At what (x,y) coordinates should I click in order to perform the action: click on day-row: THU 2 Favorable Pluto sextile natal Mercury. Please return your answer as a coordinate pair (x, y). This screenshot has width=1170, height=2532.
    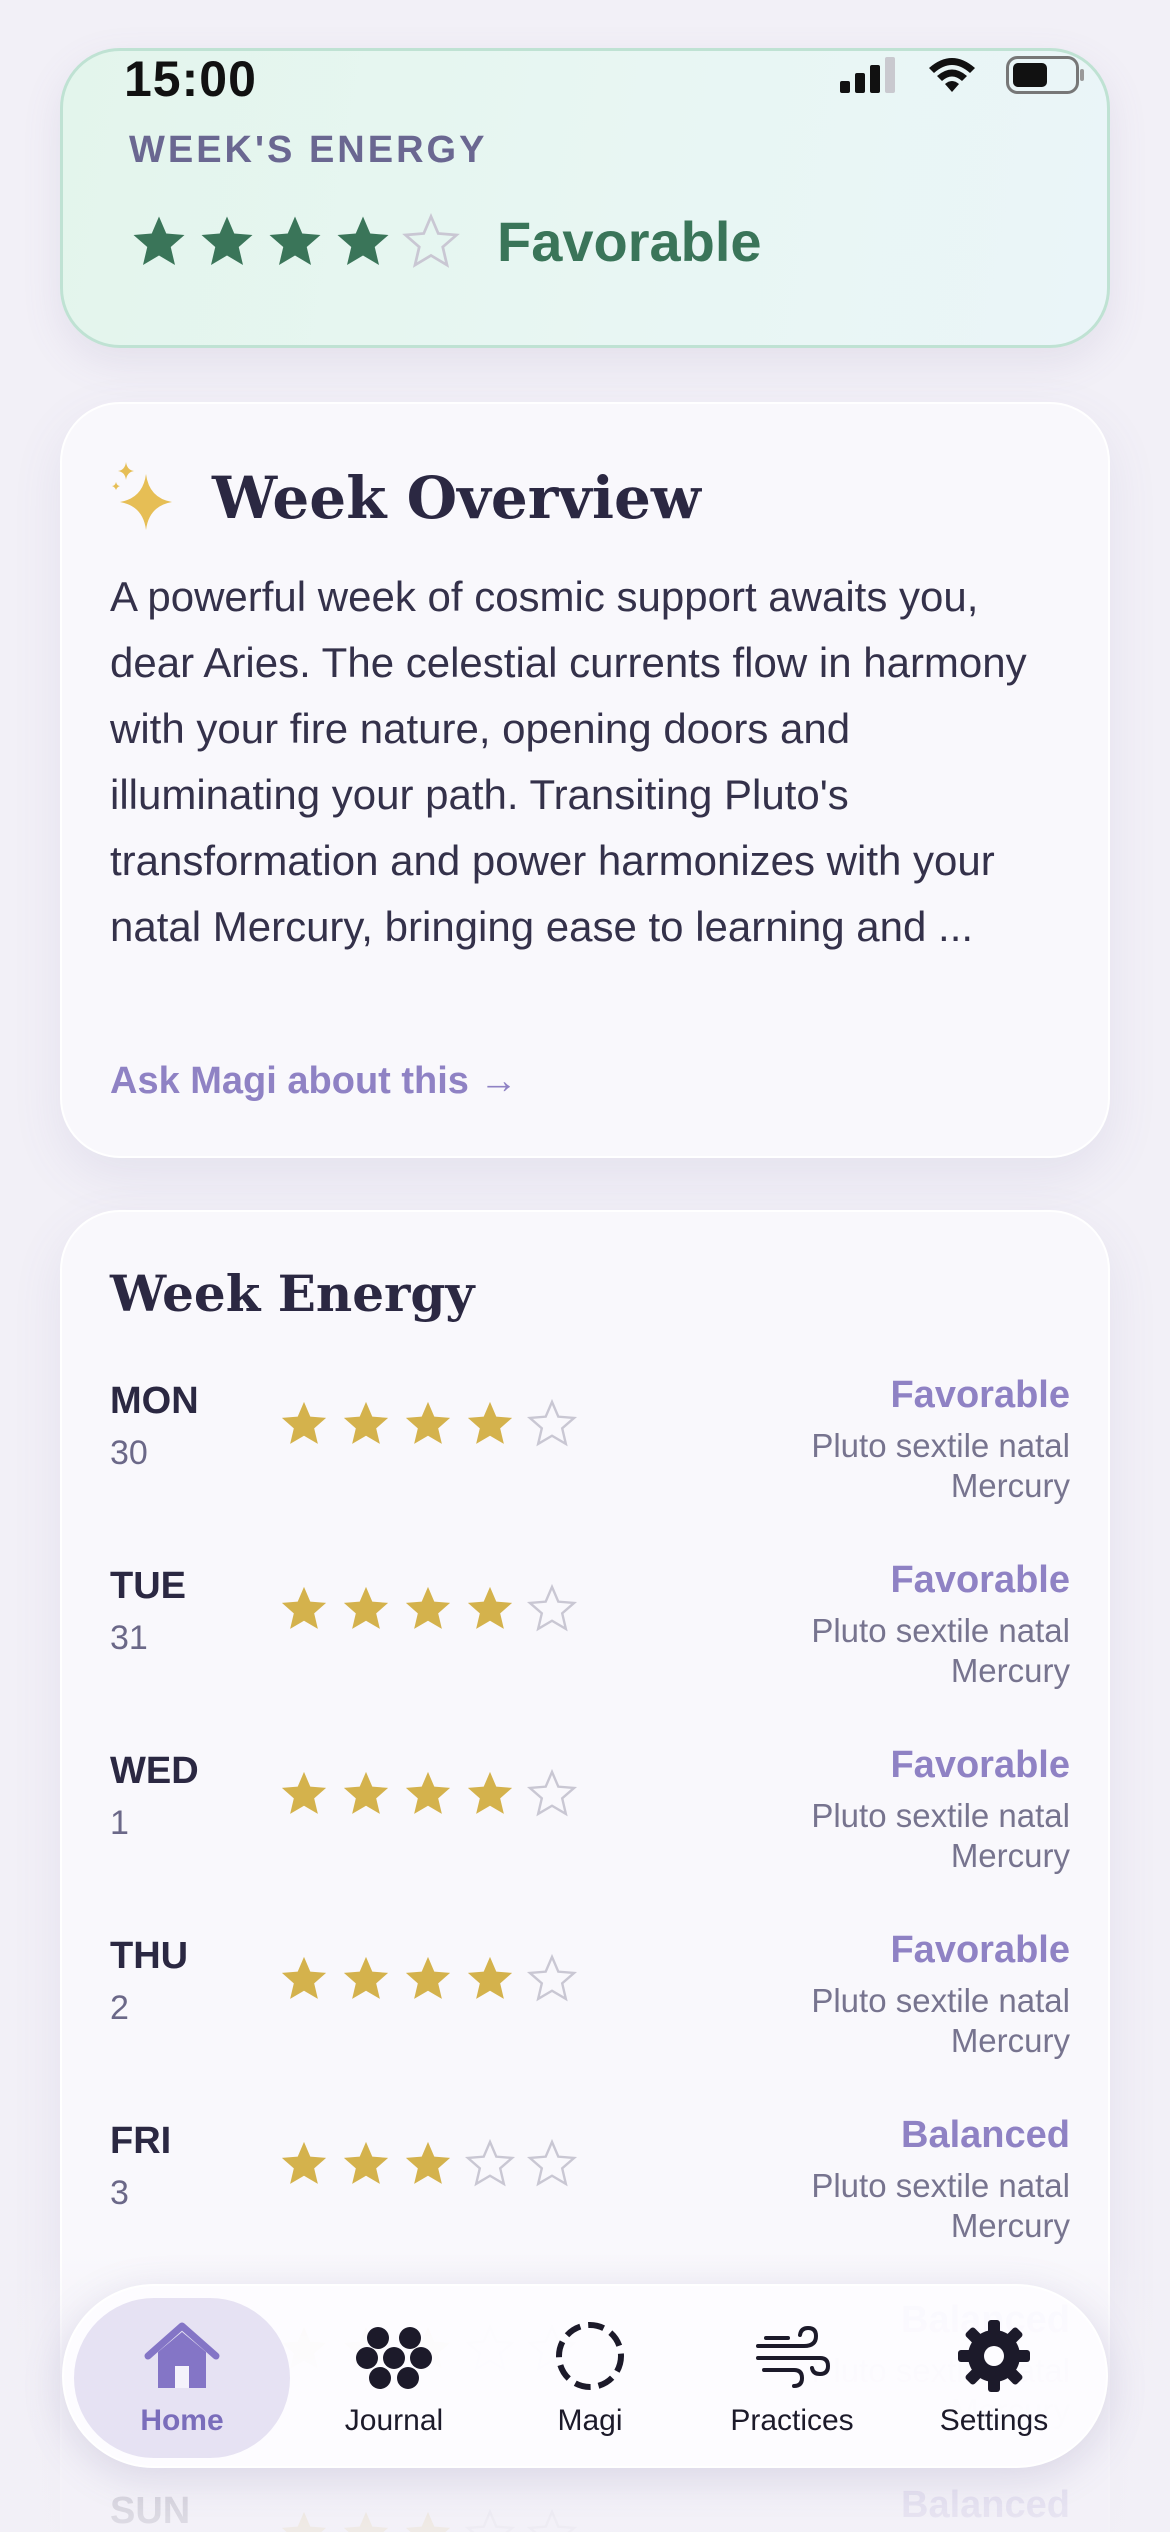
    Looking at the image, I should click on (590, 2007).